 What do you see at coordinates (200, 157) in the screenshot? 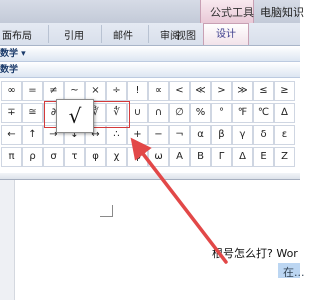
I see `symbol-button: Β` at bounding box center [200, 157].